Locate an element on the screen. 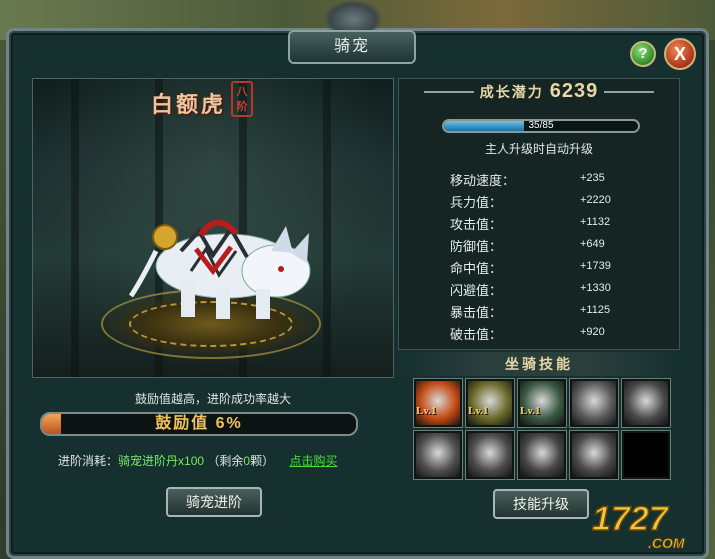 The image size is (715, 559). spirit-skill-icon is located at coordinates (594, 455).